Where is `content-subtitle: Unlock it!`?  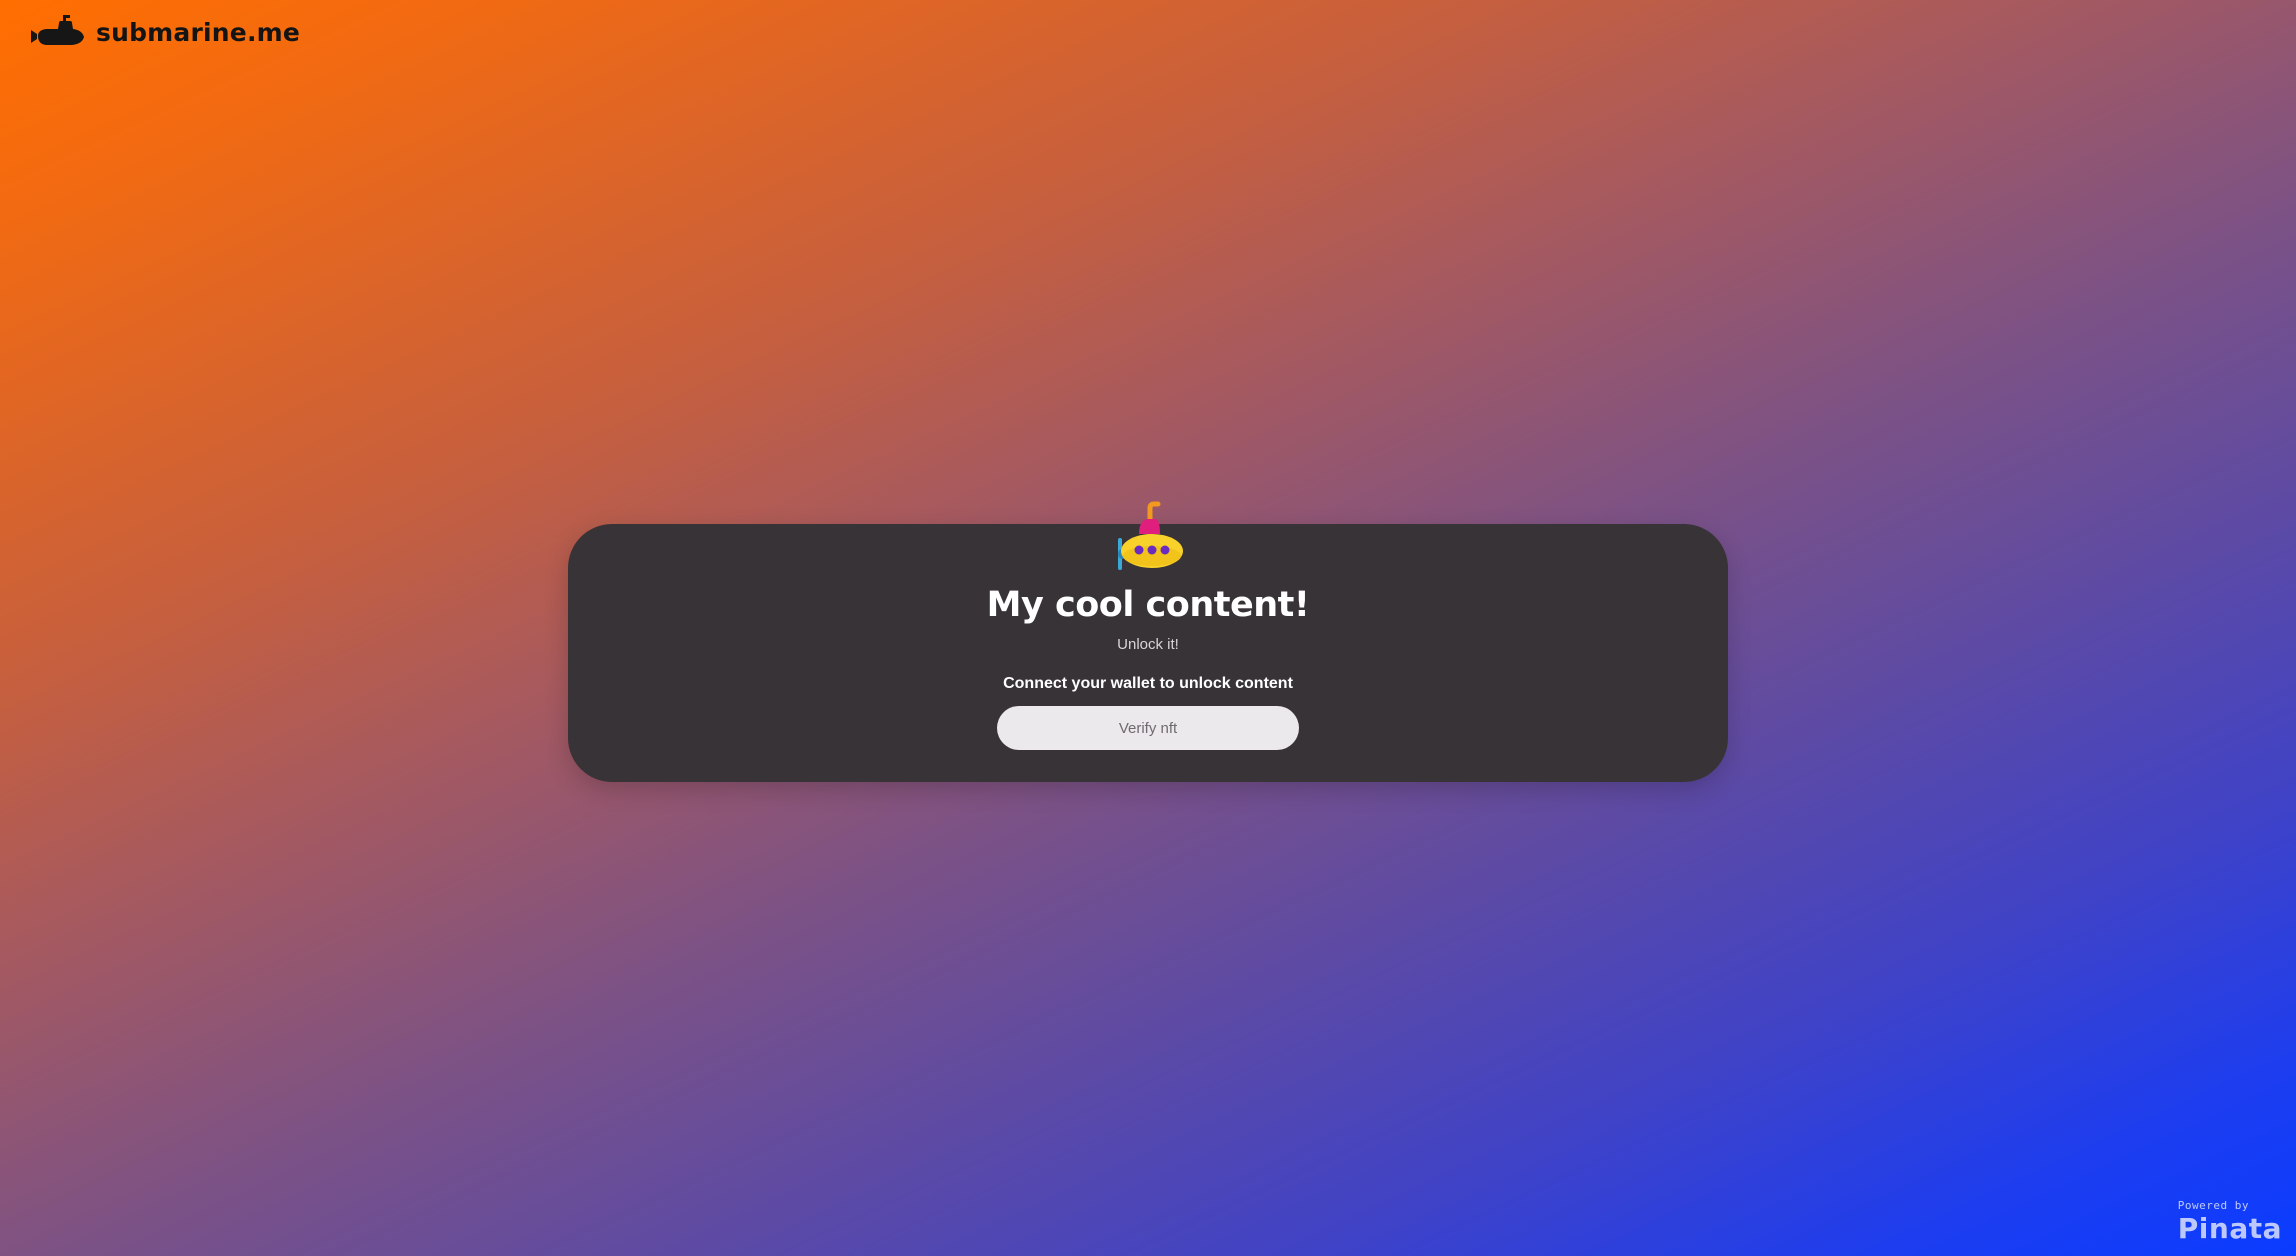 content-subtitle: Unlock it! is located at coordinates (1148, 644).